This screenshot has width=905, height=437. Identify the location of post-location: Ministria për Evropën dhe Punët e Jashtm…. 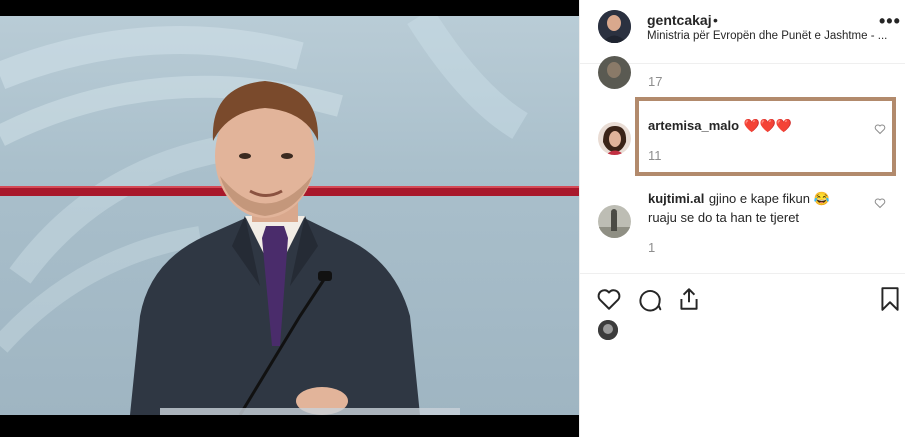
(767, 36).